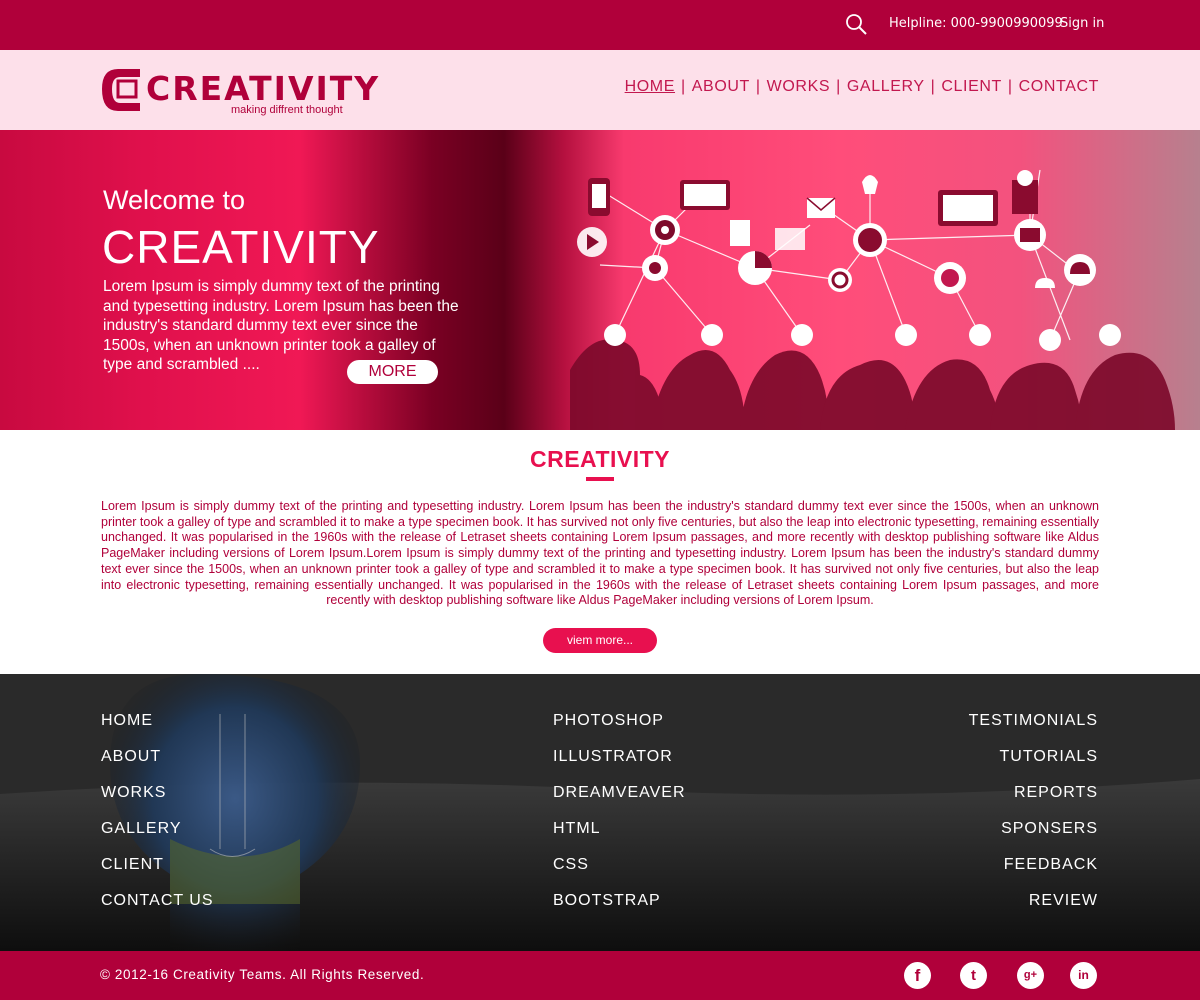 This screenshot has height=1000, width=1200. Describe the element at coordinates (1033, 730) in the screenshot. I see `footer-link-testimonials: TESTIMONIALS` at that location.